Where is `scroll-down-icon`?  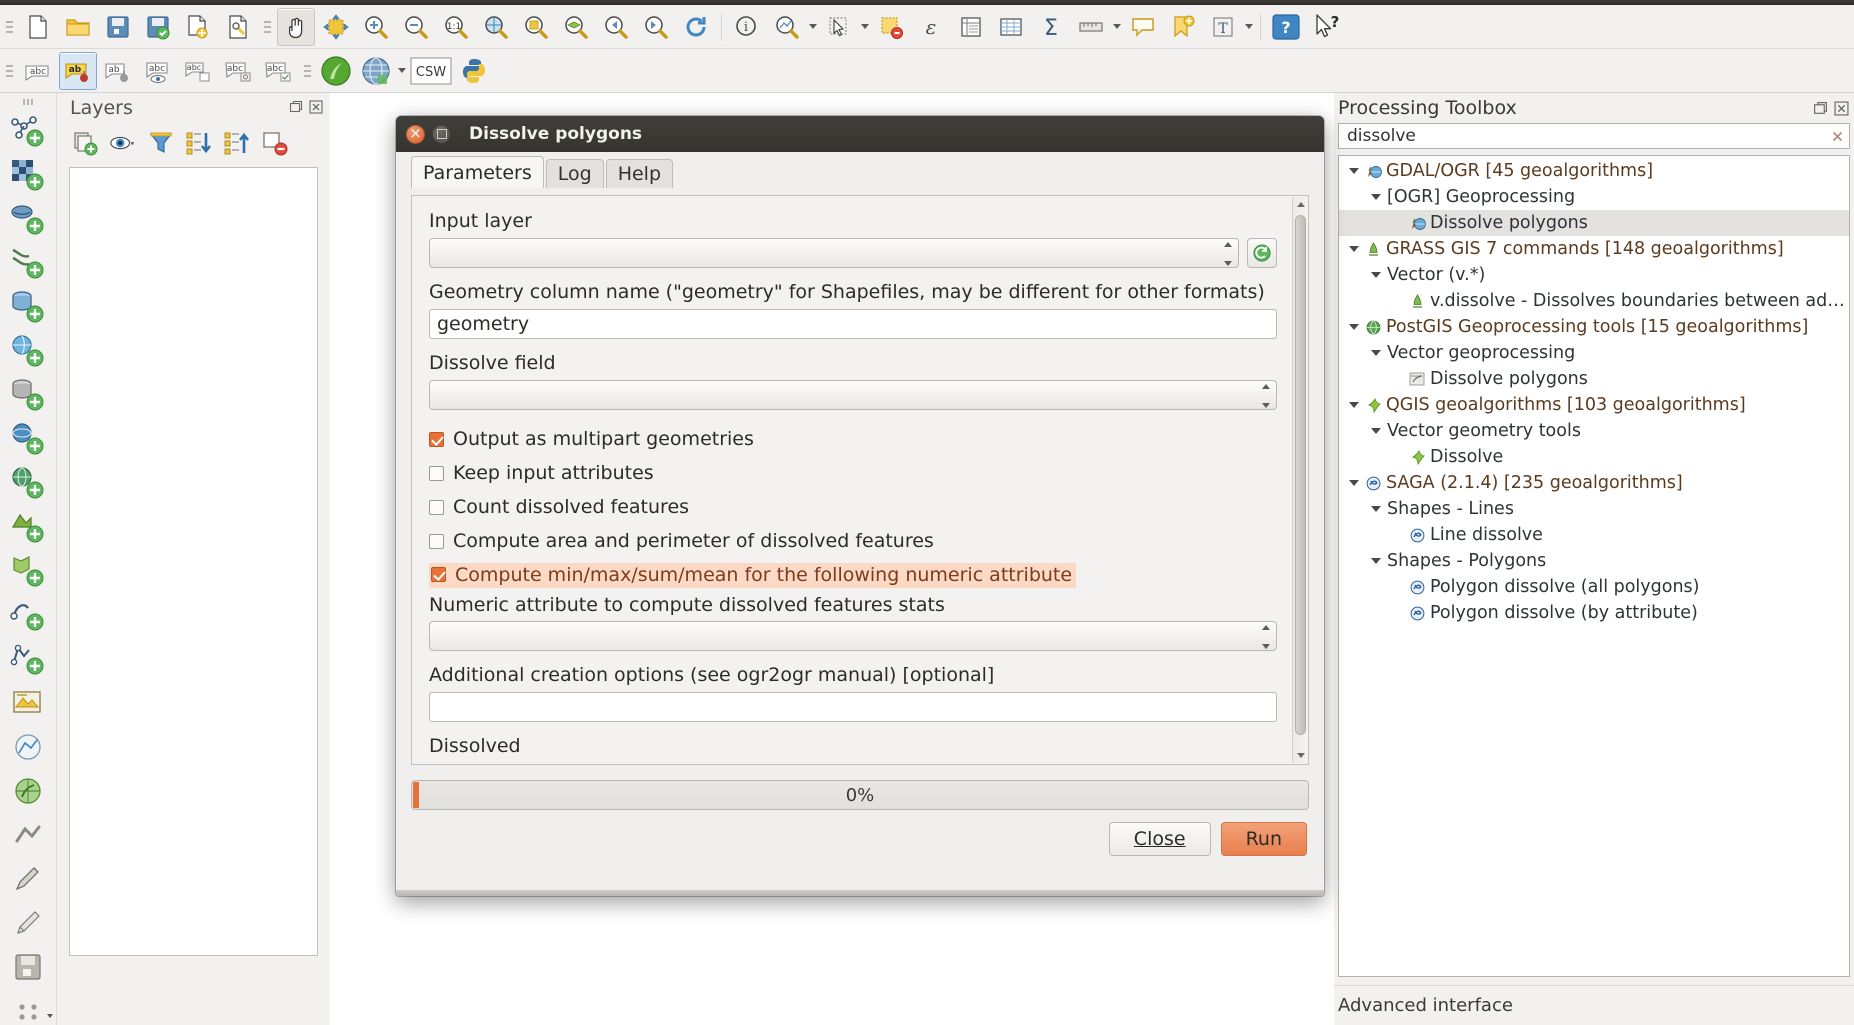 scroll-down-icon is located at coordinates (1300, 755).